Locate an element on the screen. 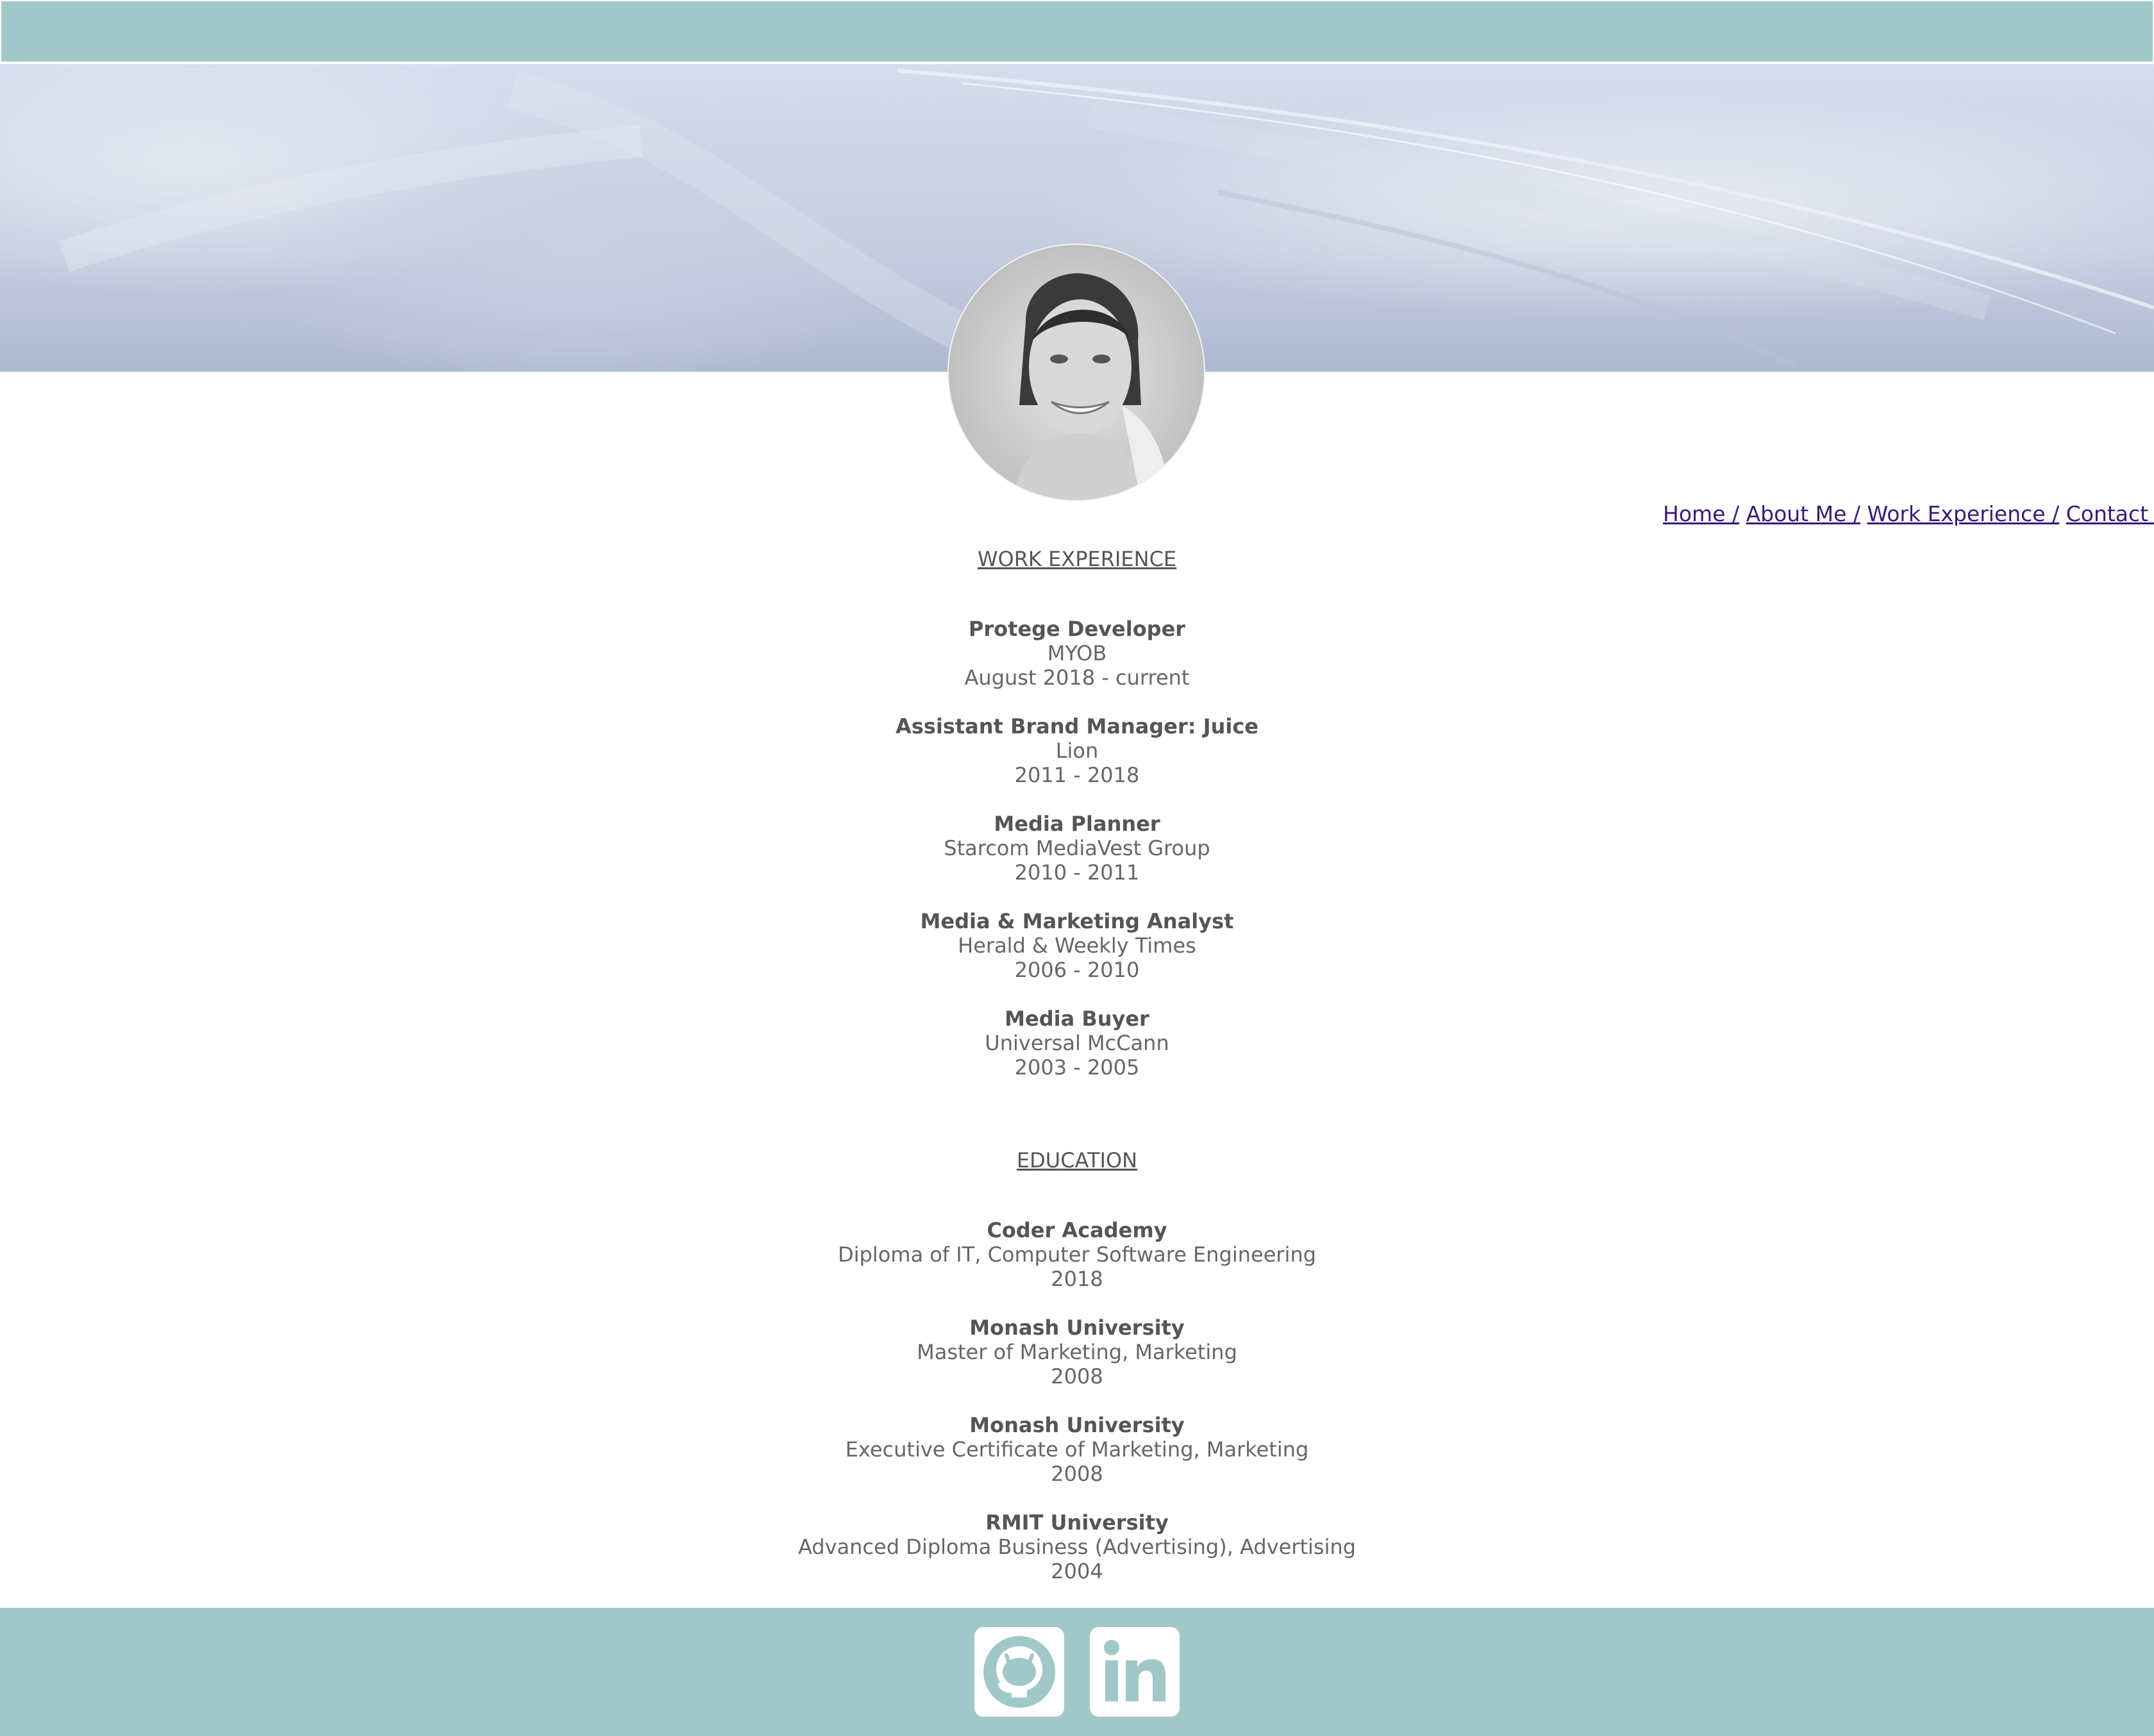 The height and width of the screenshot is (1736, 2154). company-name: Starcom MediaVest Group is located at coordinates (1077, 848).